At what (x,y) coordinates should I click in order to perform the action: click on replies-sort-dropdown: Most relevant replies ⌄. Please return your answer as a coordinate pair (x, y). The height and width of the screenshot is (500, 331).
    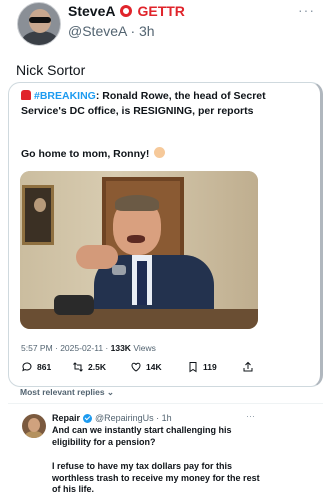
    Looking at the image, I should click on (67, 392).